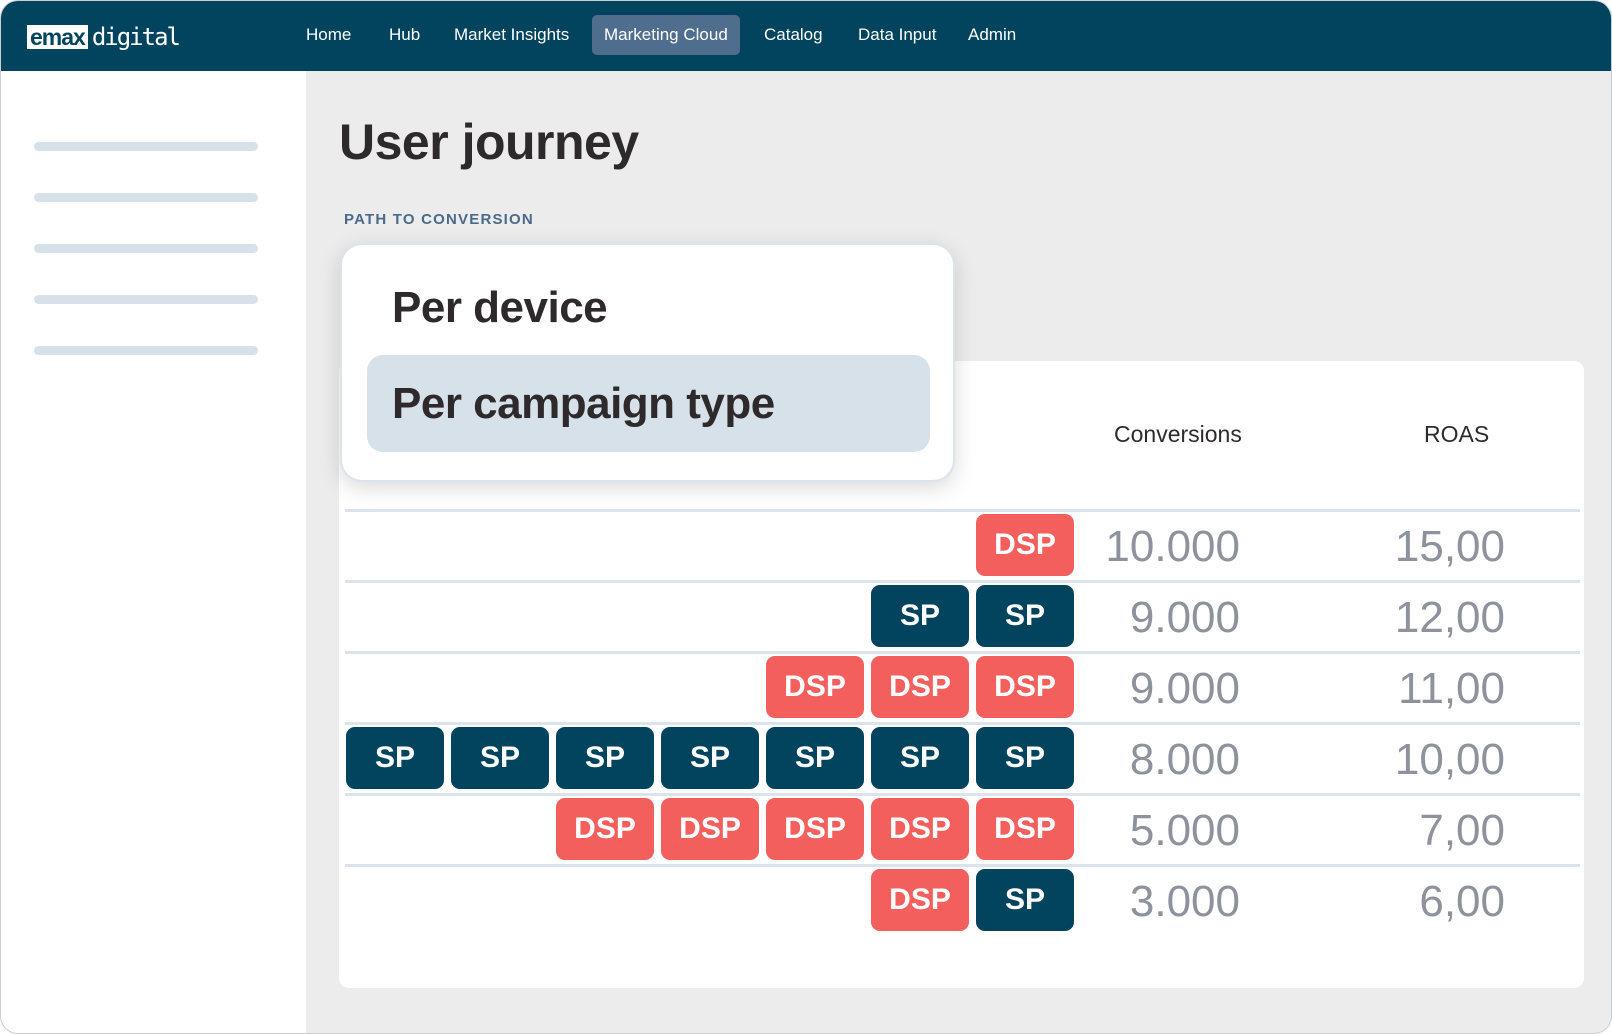  I want to click on nav-item-data-input: Data Input, so click(897, 35).